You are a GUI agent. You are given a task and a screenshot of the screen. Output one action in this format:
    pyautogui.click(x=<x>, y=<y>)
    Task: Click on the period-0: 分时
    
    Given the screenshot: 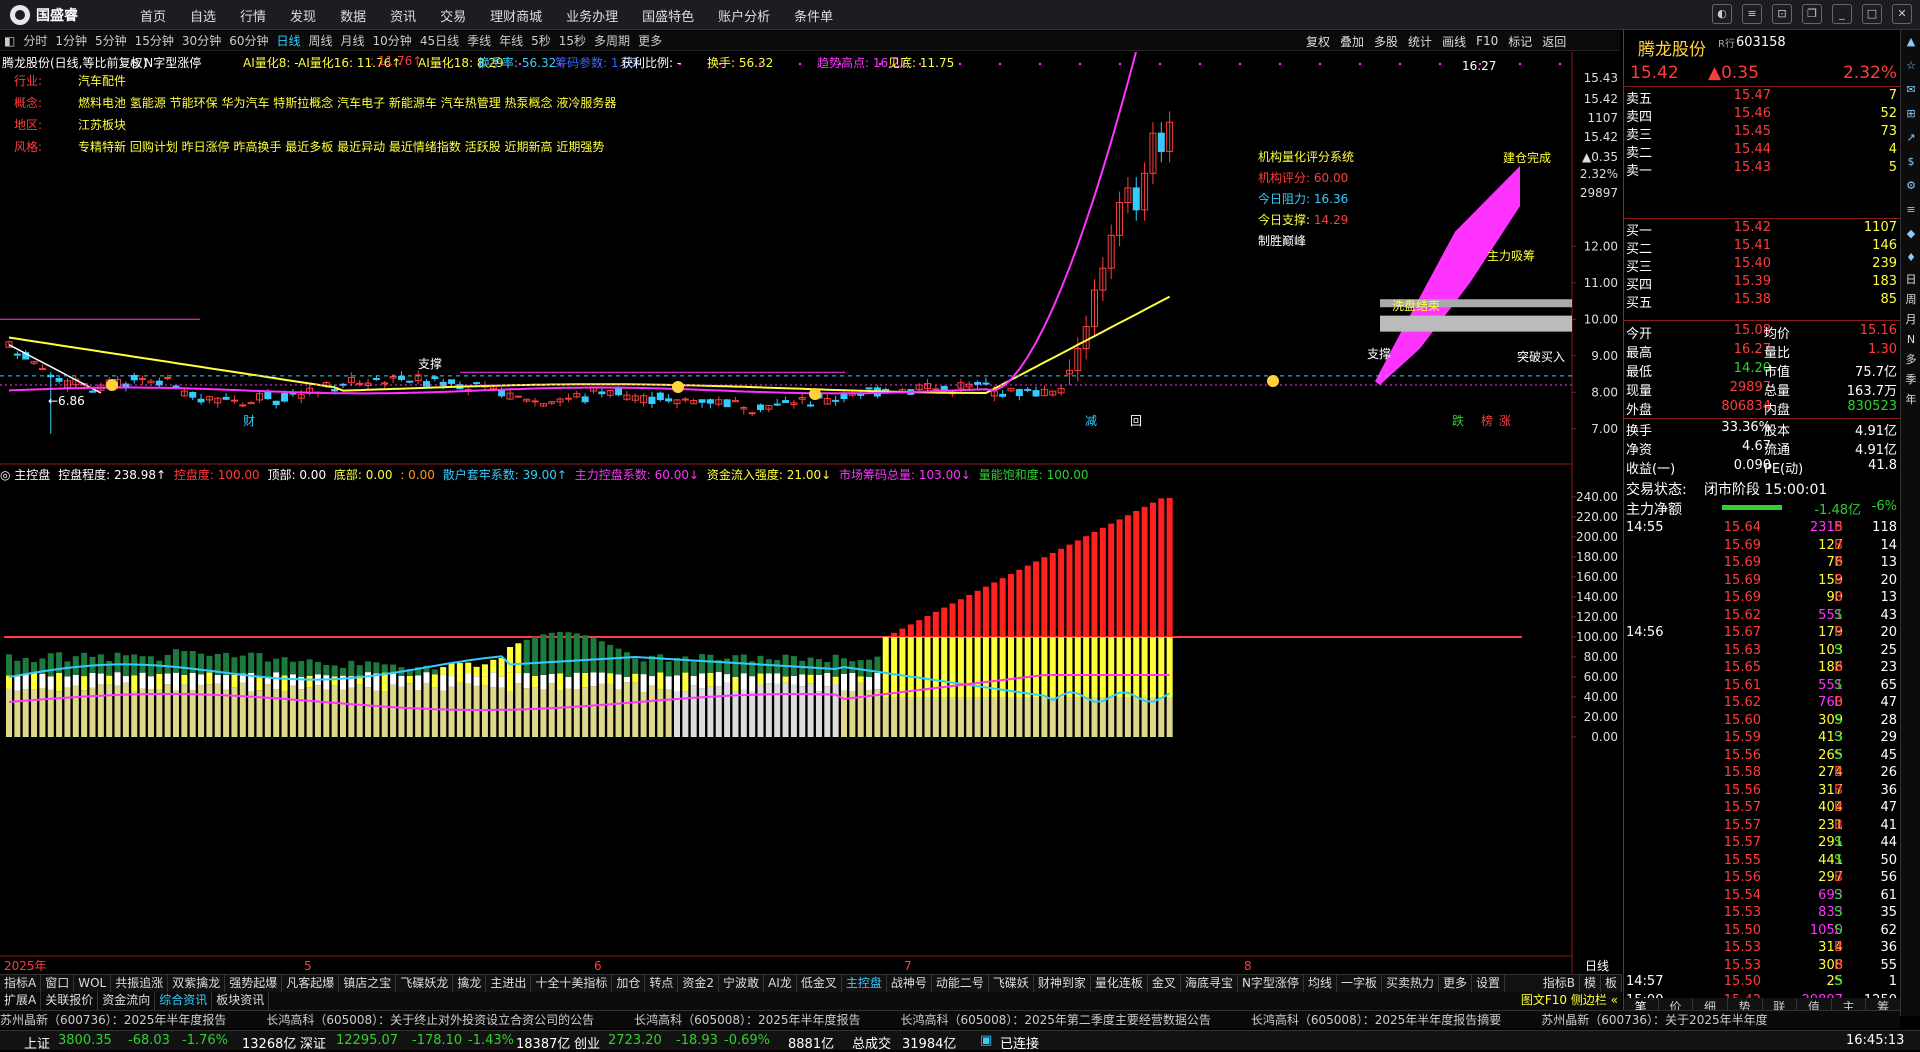 What is the action you would take?
    pyautogui.click(x=35, y=40)
    